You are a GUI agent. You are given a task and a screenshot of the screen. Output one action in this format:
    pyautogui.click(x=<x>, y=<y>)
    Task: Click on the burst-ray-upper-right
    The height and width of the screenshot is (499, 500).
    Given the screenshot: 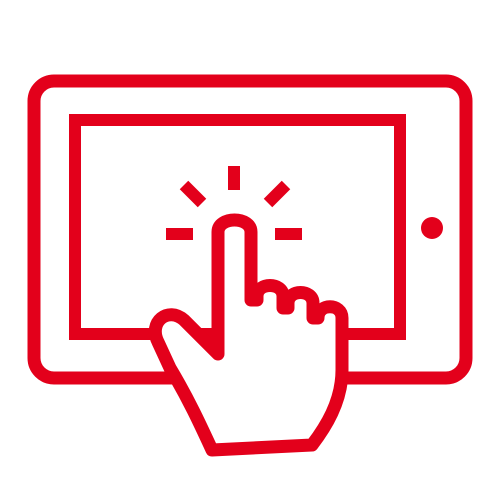 What is the action you would take?
    pyautogui.click(x=277, y=194)
    